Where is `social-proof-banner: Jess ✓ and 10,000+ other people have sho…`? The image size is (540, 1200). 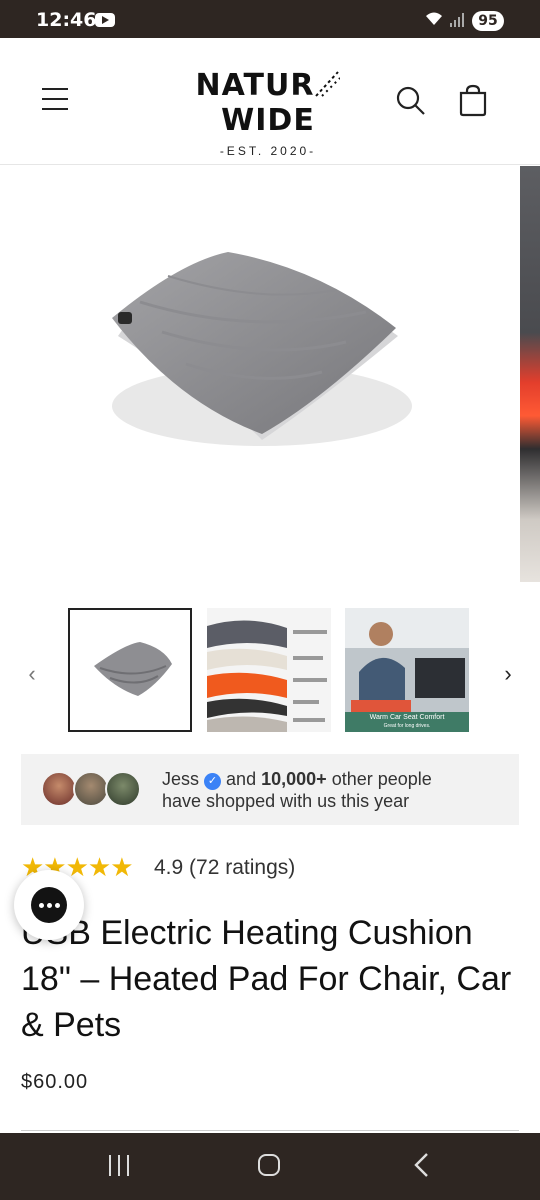 social-proof-banner: Jess ✓ and 10,000+ other people have sho… is located at coordinates (270, 789).